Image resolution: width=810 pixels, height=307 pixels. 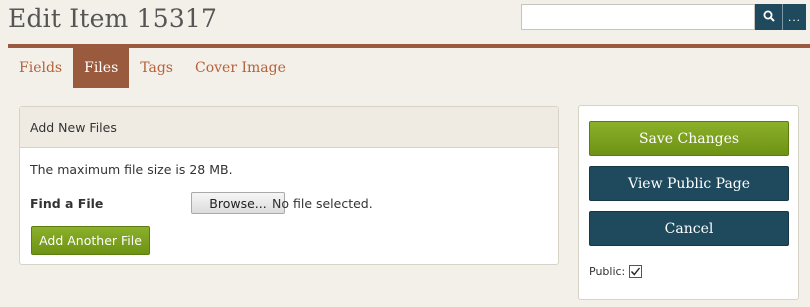 What do you see at coordinates (101, 68) in the screenshot?
I see `tab-files: Files` at bounding box center [101, 68].